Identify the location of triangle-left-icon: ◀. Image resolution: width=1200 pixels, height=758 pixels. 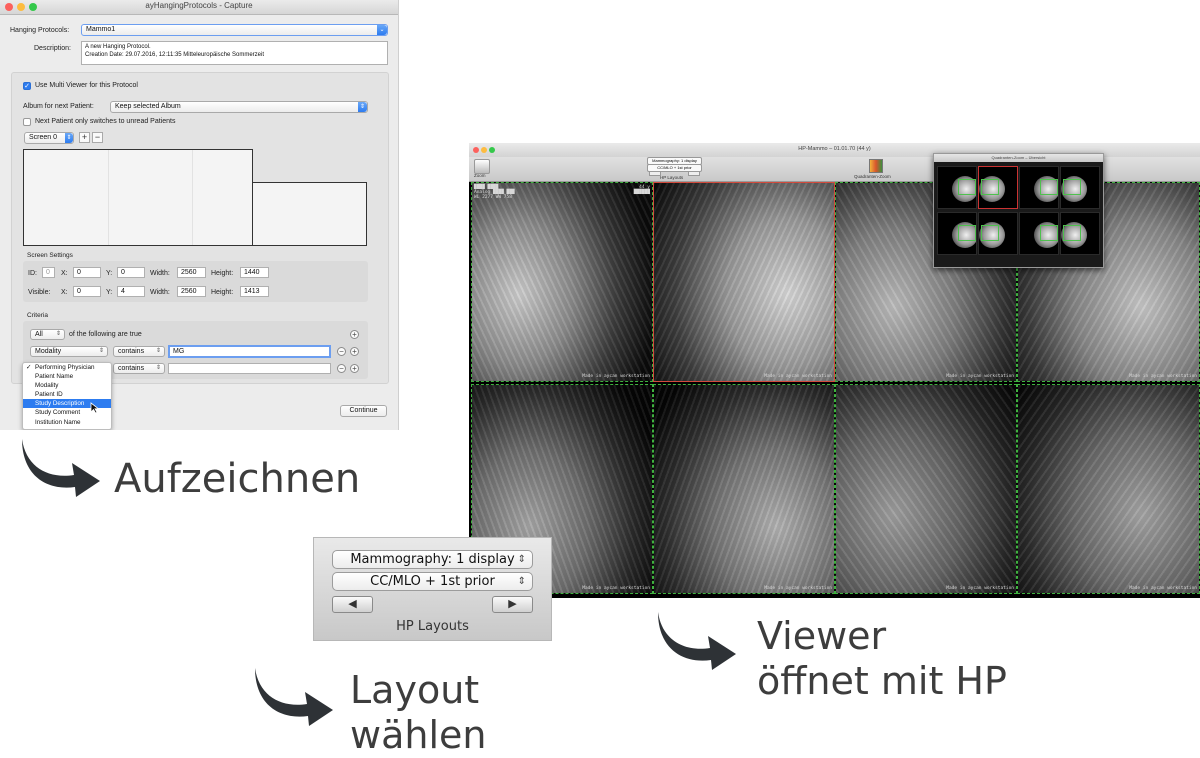
(352, 604).